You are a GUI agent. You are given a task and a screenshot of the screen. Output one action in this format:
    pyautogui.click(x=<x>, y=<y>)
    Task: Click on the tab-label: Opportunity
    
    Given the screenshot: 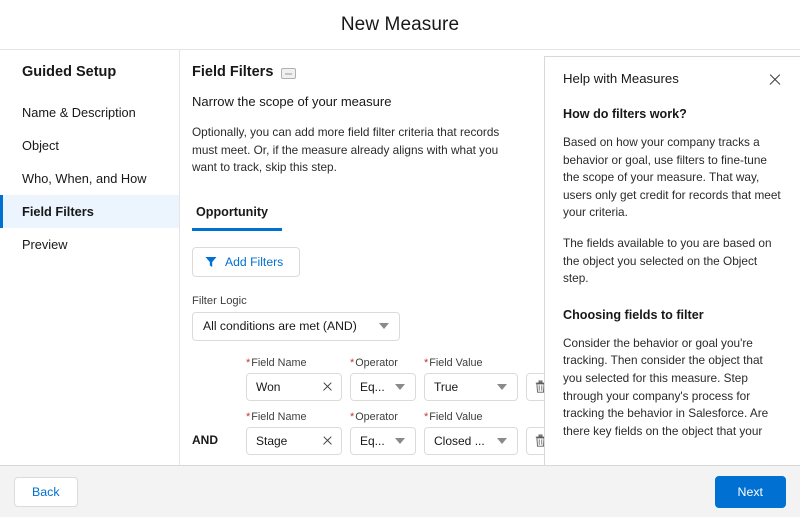 What is the action you would take?
    pyautogui.click(x=232, y=211)
    